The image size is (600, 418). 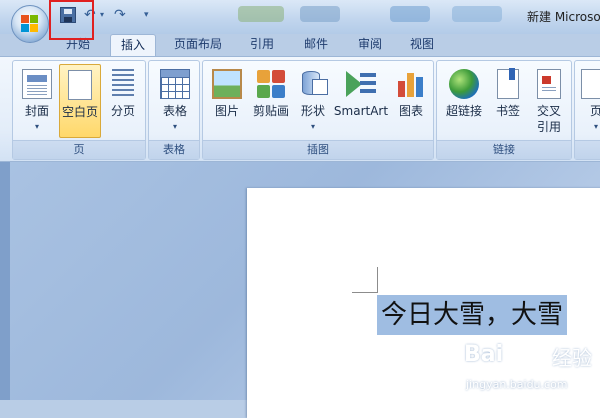 What do you see at coordinates (313, 101) in the screenshot?
I see `shapes-button: 形状 ▾` at bounding box center [313, 101].